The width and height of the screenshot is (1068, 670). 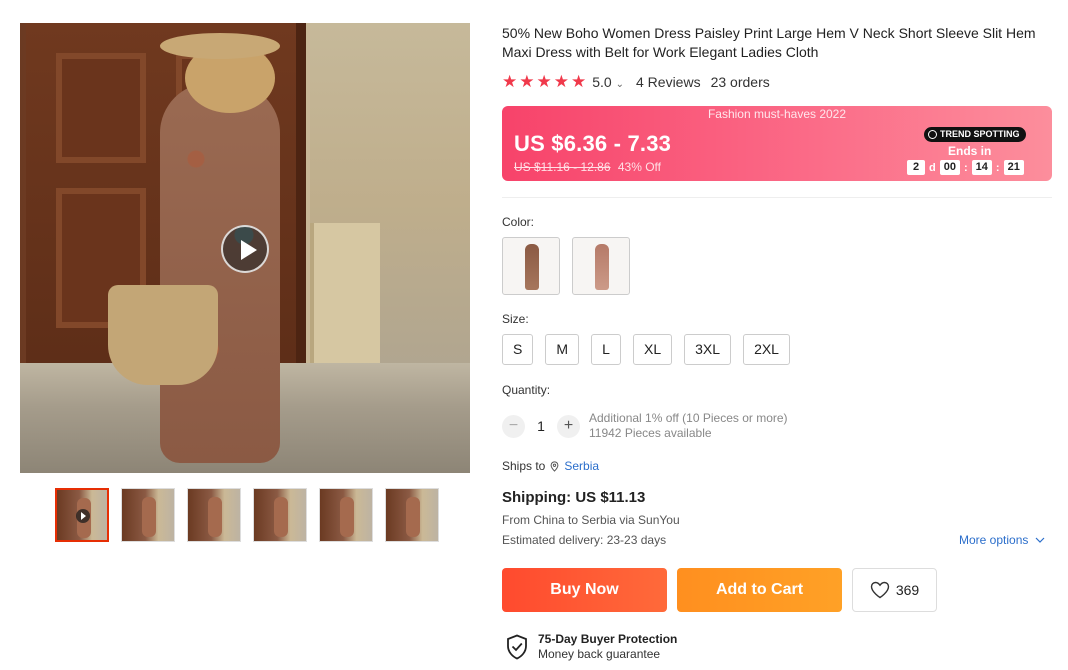 What do you see at coordinates (593, 143) in the screenshot?
I see `current-price: US $6.36 - 7.33` at bounding box center [593, 143].